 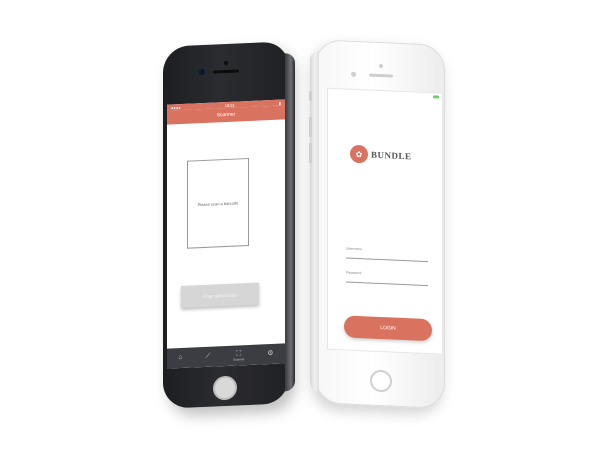 I want to click on front-camera, so click(x=202, y=72).